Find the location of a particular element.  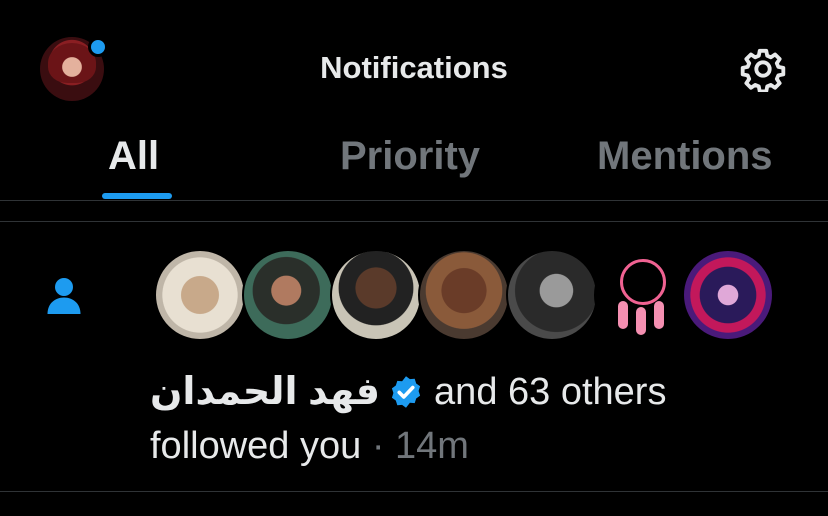

gear-icon is located at coordinates (763, 69).